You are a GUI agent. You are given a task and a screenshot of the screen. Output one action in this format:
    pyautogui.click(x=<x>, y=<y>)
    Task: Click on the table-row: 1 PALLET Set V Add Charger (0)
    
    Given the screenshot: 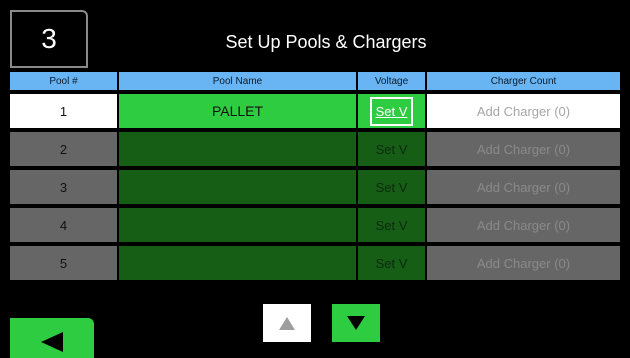 What is the action you would take?
    pyautogui.click(x=315, y=111)
    